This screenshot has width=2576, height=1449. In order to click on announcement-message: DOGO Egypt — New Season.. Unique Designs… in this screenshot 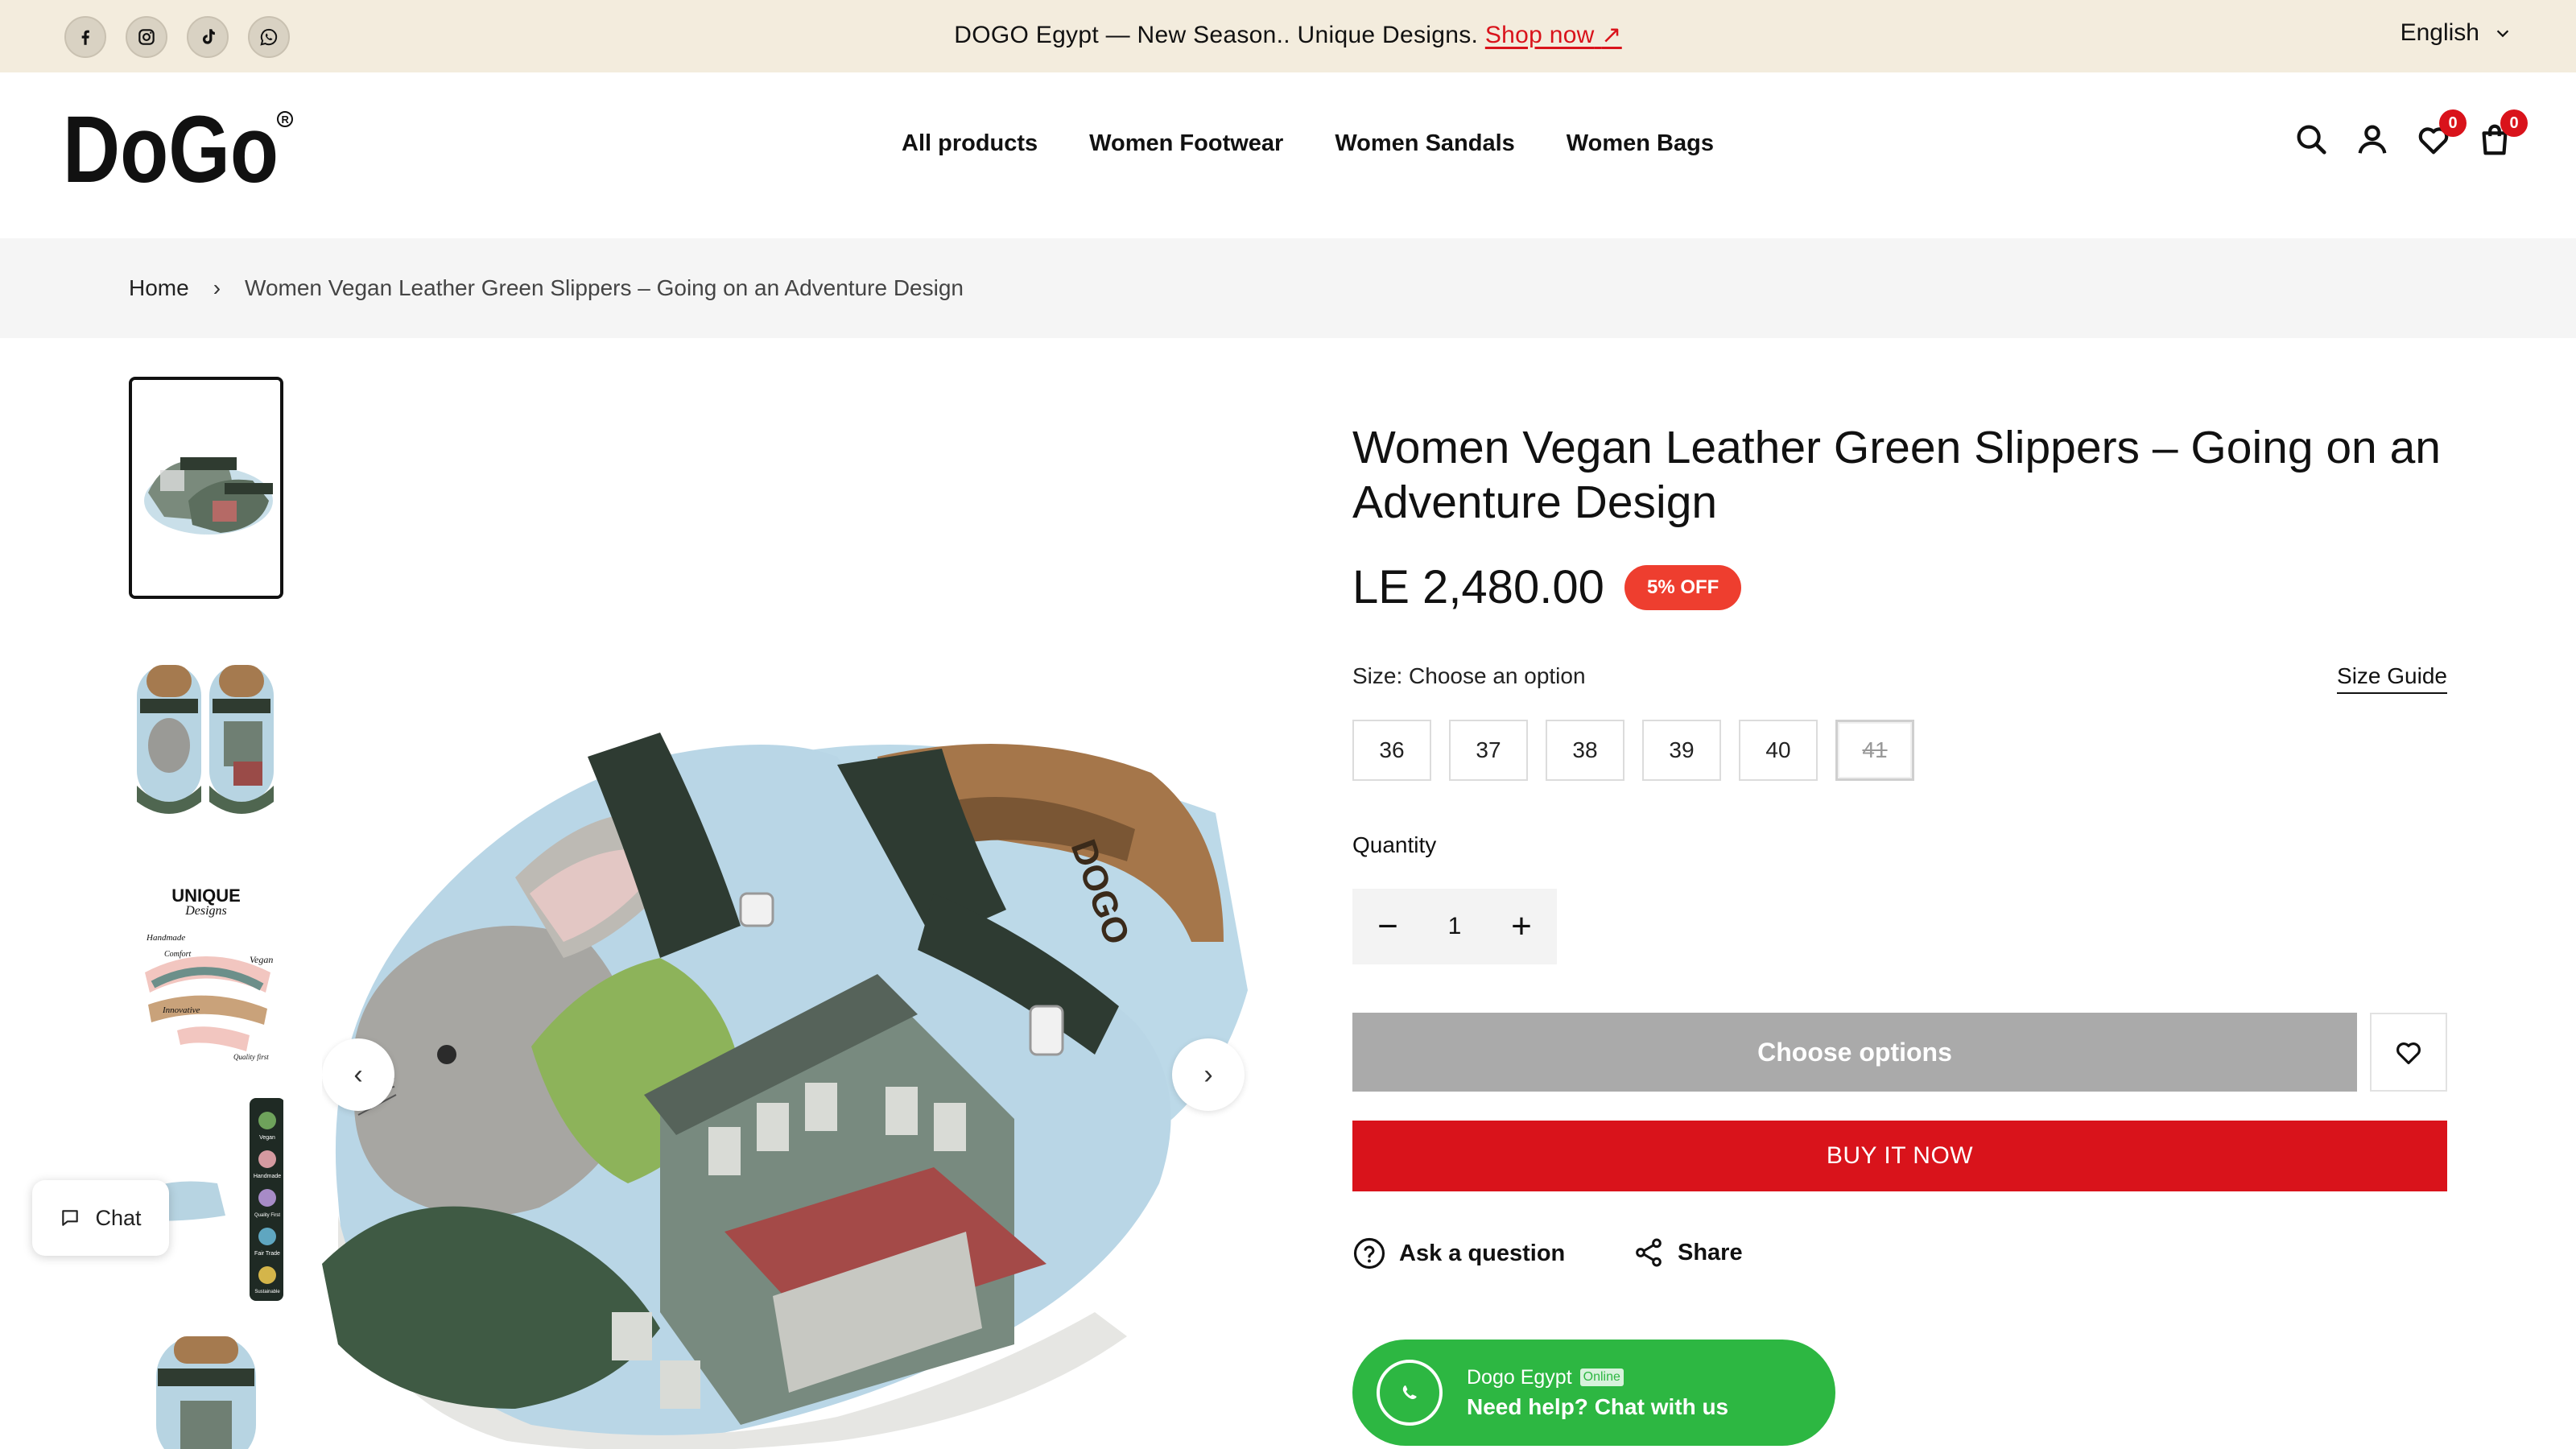, I will do `click(1216, 35)`.